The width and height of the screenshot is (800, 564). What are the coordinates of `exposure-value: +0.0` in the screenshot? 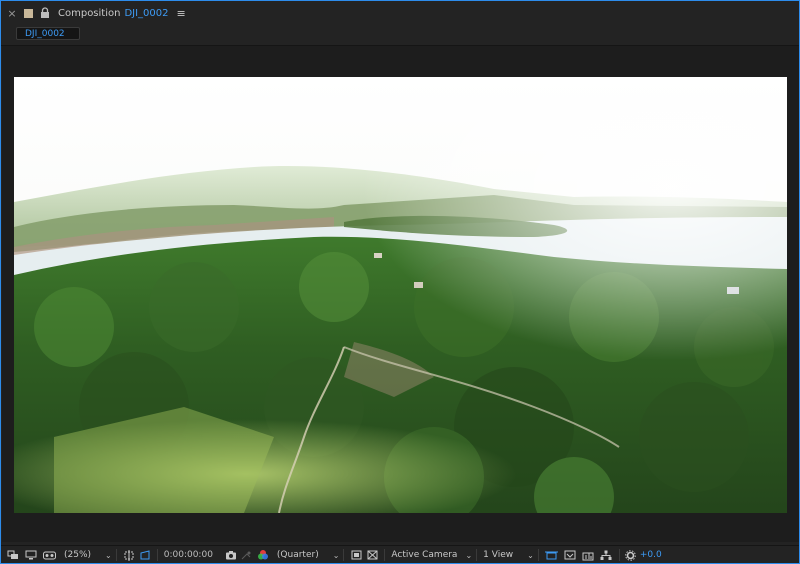 It's located at (651, 555).